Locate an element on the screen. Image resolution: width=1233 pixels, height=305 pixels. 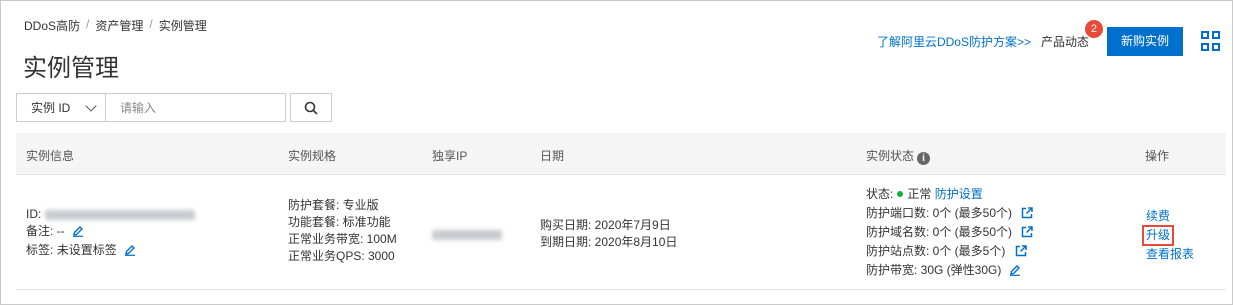
instance-note-label: 备注: is located at coordinates (40, 231).